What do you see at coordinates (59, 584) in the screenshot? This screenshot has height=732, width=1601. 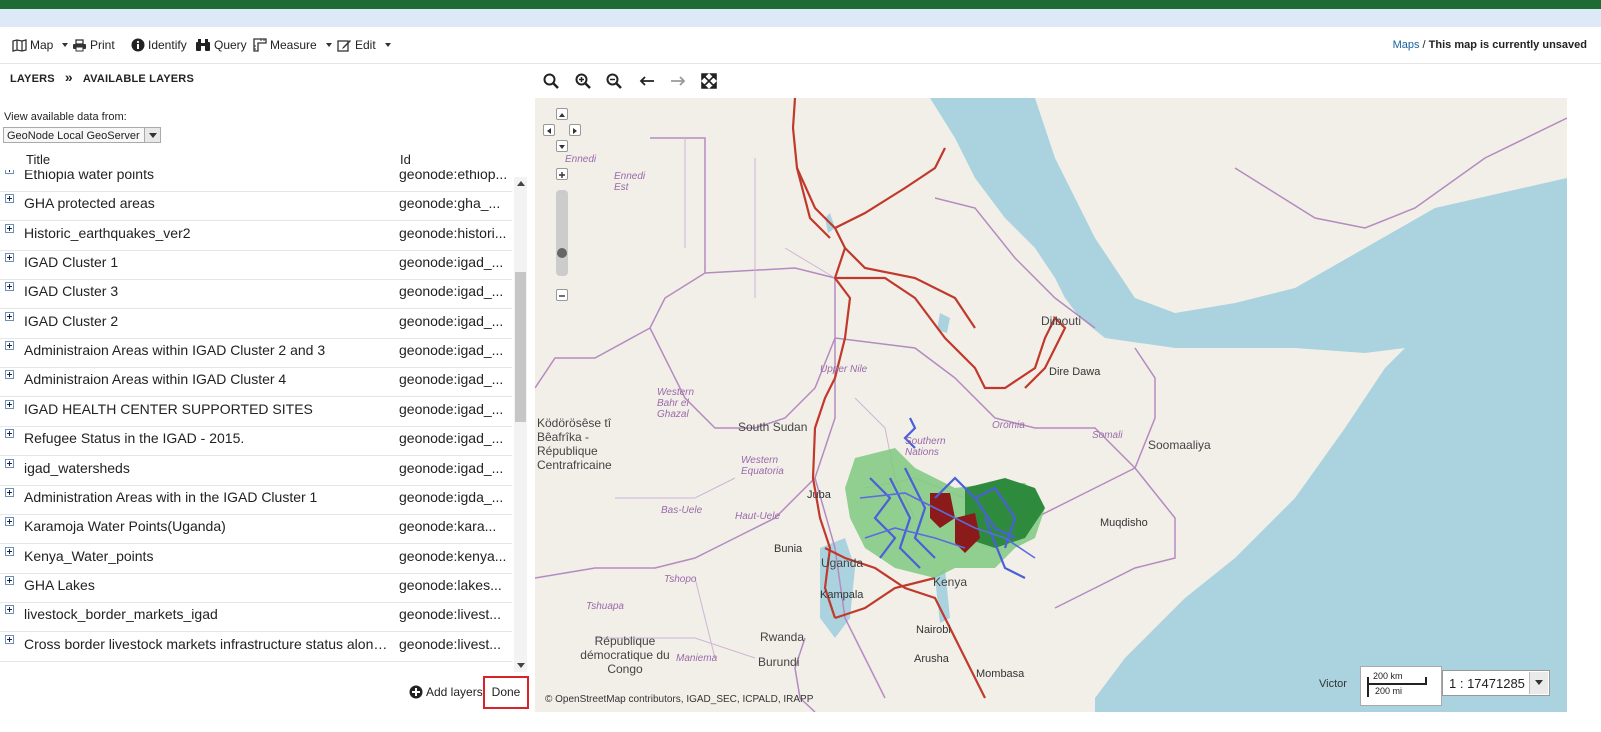 I see `layer-title: GHA Lakes` at bounding box center [59, 584].